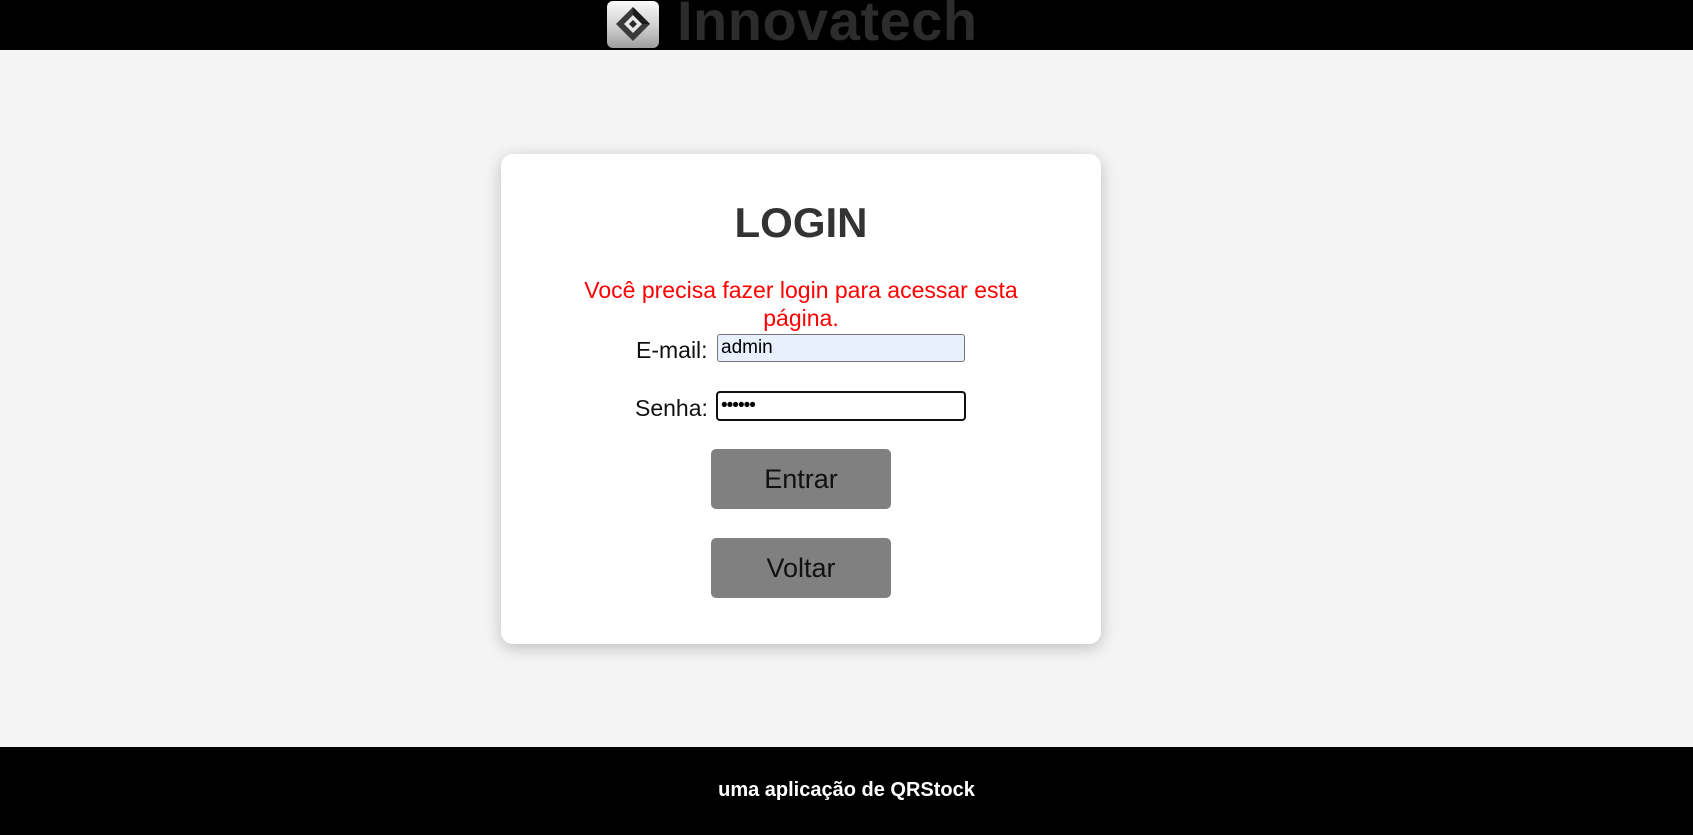 This screenshot has height=835, width=1693. What do you see at coordinates (672, 350) in the screenshot?
I see `email-label: E-mail:` at bounding box center [672, 350].